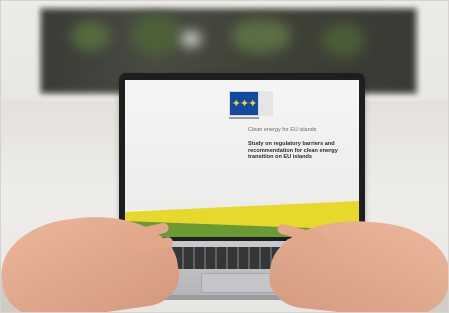 Image resolution: width=449 pixels, height=313 pixels. Describe the element at coordinates (244, 118) in the screenshot. I see `logo-caption-line` at that location.